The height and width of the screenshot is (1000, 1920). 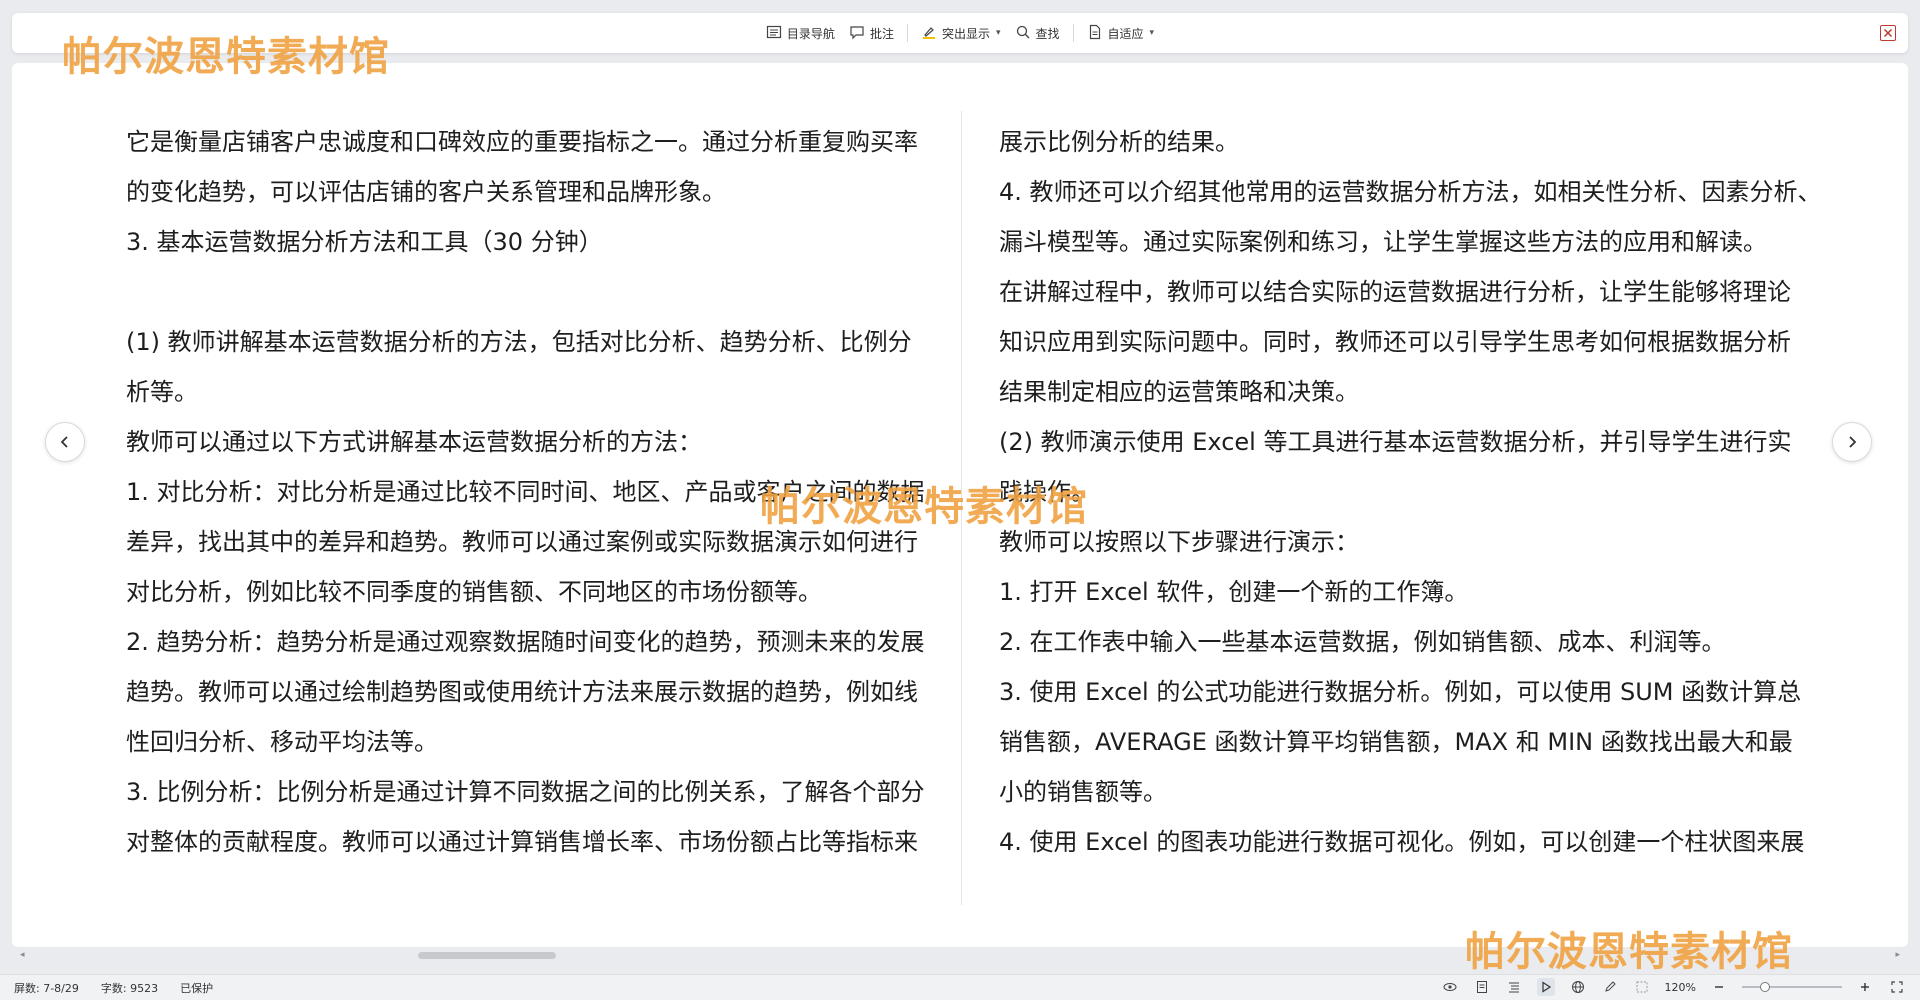 What do you see at coordinates (1450, 987) in the screenshot?
I see `eye-protect-icon` at bounding box center [1450, 987].